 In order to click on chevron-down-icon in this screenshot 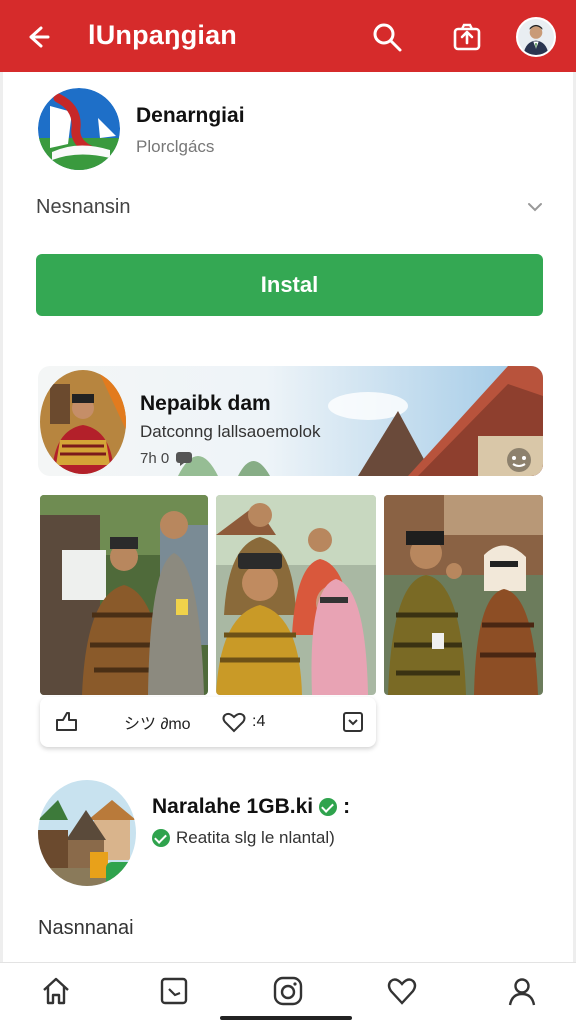, I will do `click(535, 207)`.